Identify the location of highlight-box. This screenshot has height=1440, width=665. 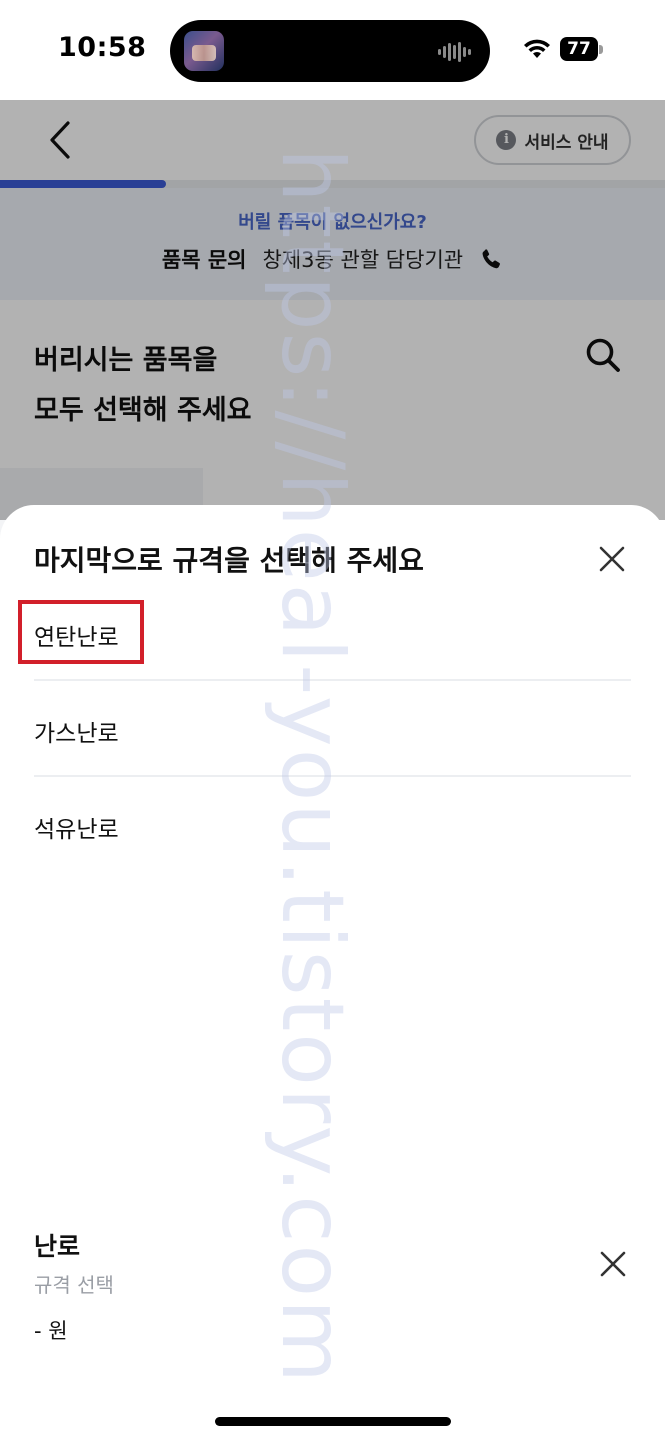
(81, 632).